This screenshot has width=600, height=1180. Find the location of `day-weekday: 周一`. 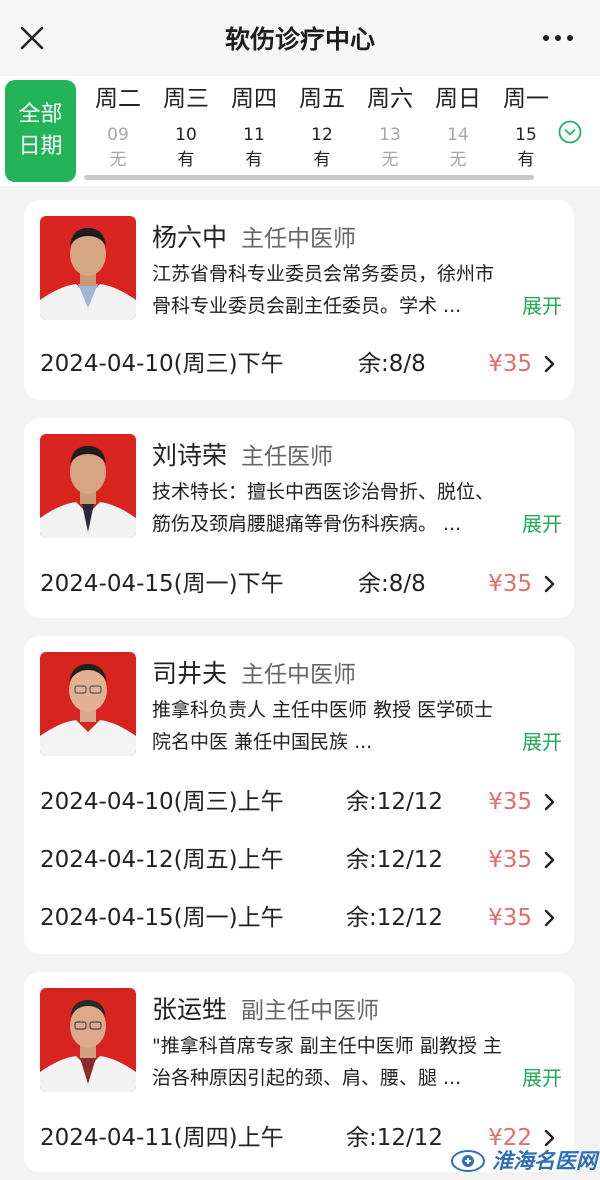

day-weekday: 周一 is located at coordinates (526, 99).